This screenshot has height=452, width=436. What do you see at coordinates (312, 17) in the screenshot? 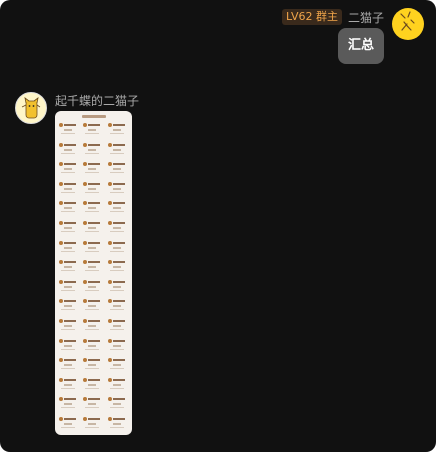
I see `level-badge: LV62 群主` at bounding box center [312, 17].